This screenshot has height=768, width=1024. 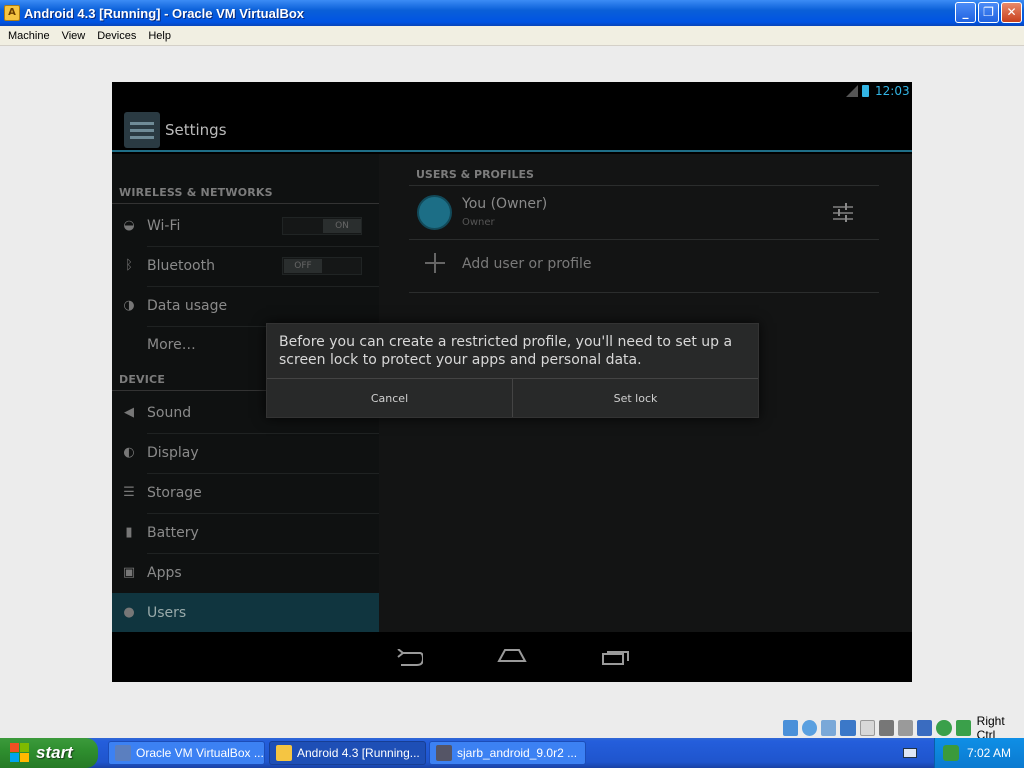 I want to click on sidebar-item-display: ◐ Display, so click(x=245, y=453).